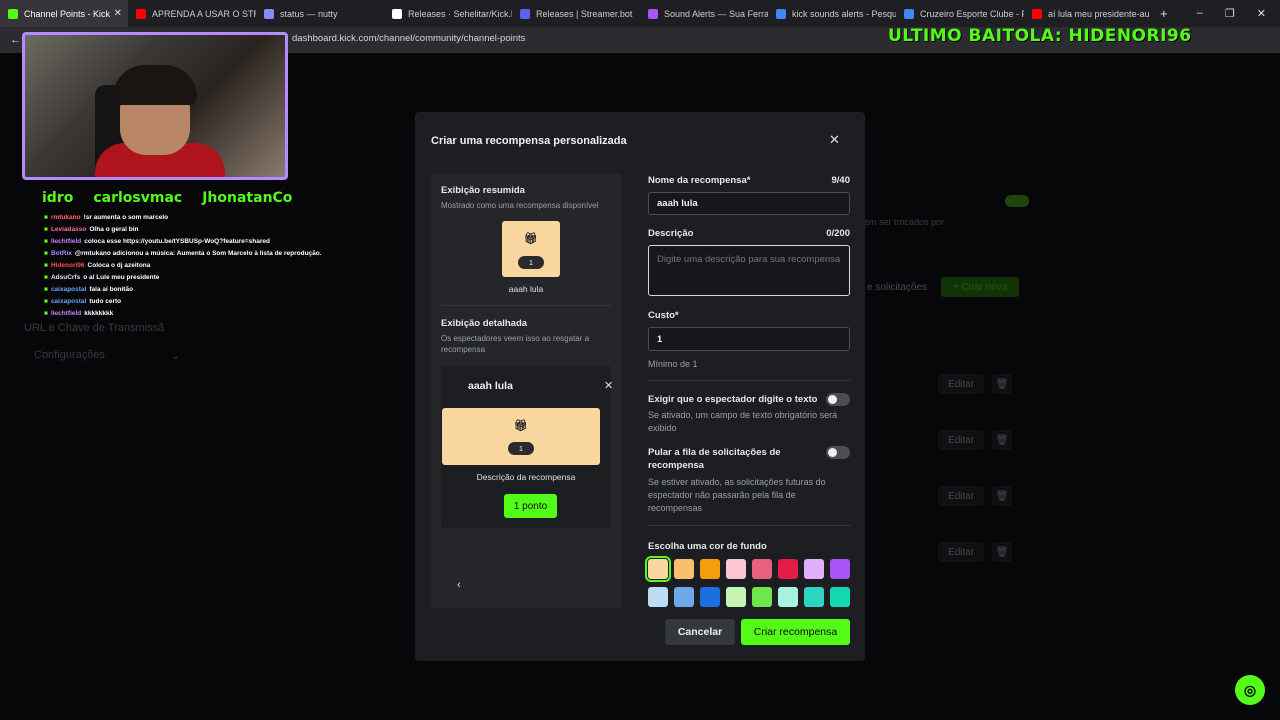  Describe the element at coordinates (838, 399) in the screenshot. I see `require-text-toggle` at that location.